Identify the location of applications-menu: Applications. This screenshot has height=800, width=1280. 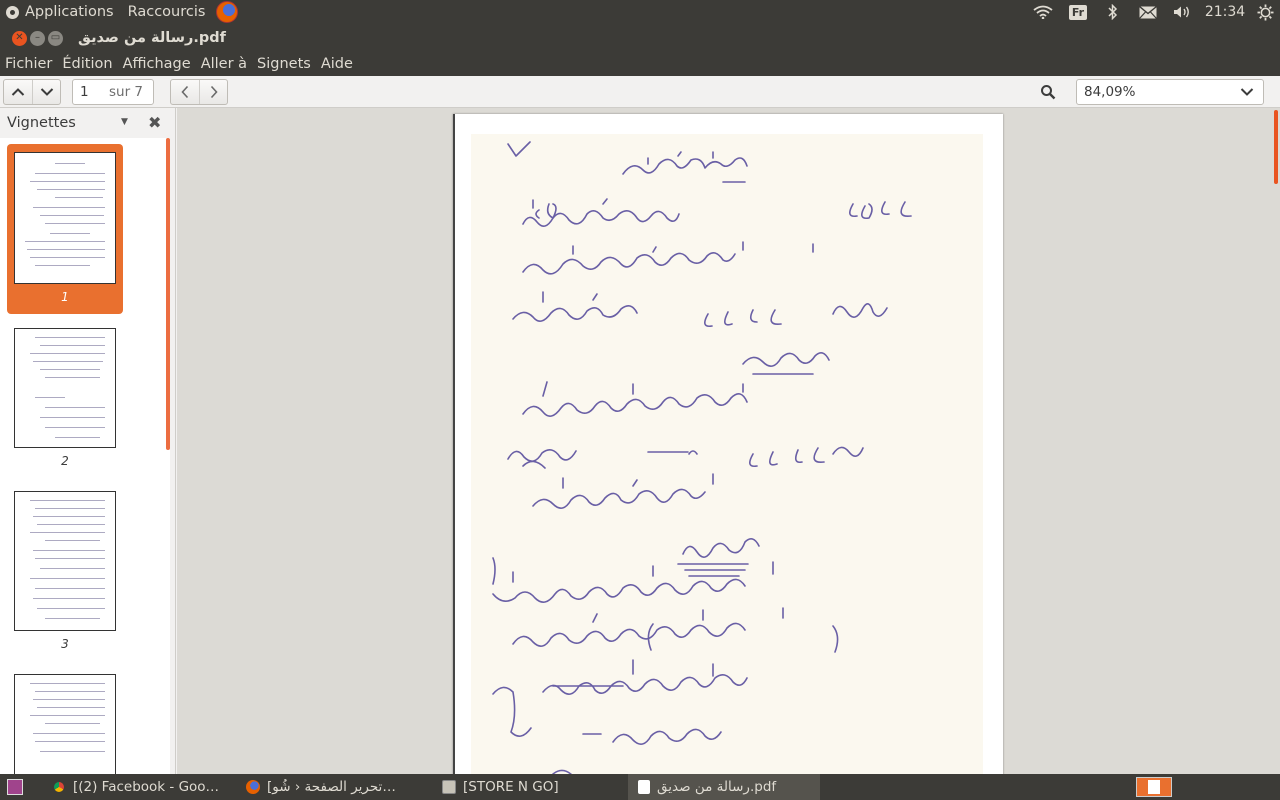
(57, 12).